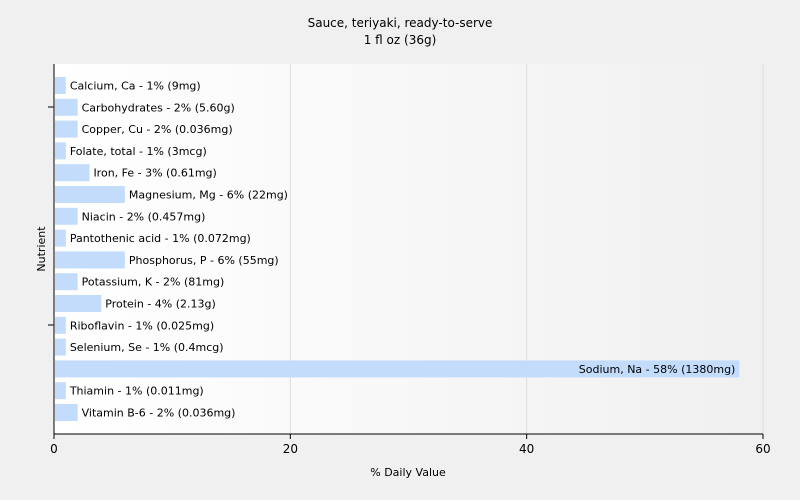 This screenshot has width=800, height=500. What do you see at coordinates (144, 216) in the screenshot?
I see `bar-label: Niacin - 2% (0.457mg)` at bounding box center [144, 216].